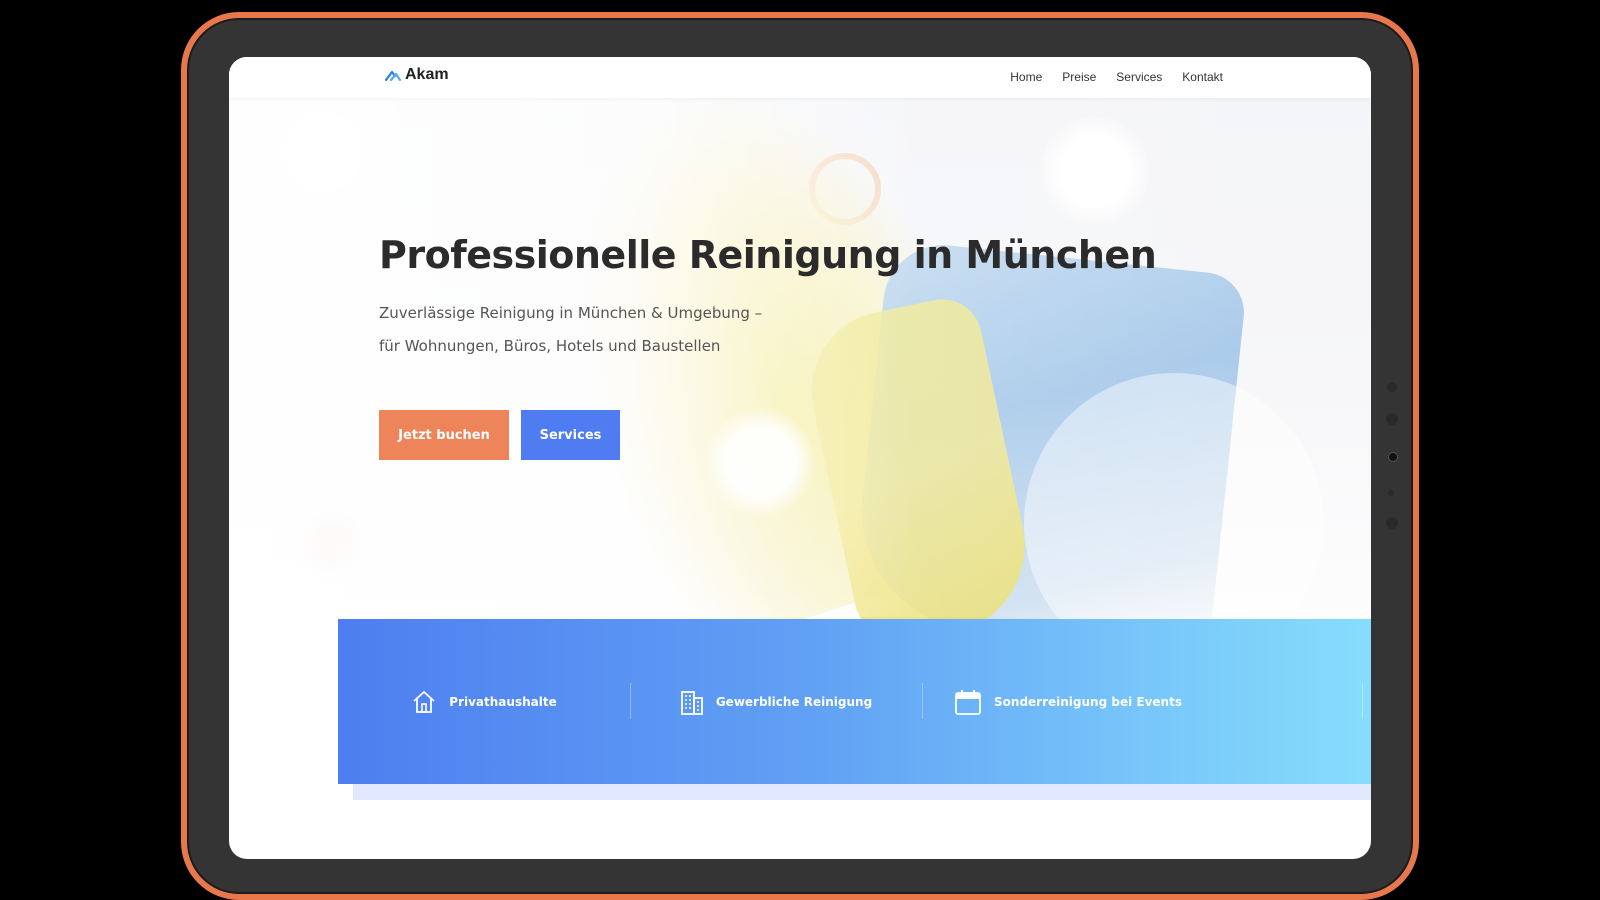 Image resolution: width=1600 pixels, height=900 pixels. I want to click on main-nav: Home Preise Services Kontakt, so click(1116, 77).